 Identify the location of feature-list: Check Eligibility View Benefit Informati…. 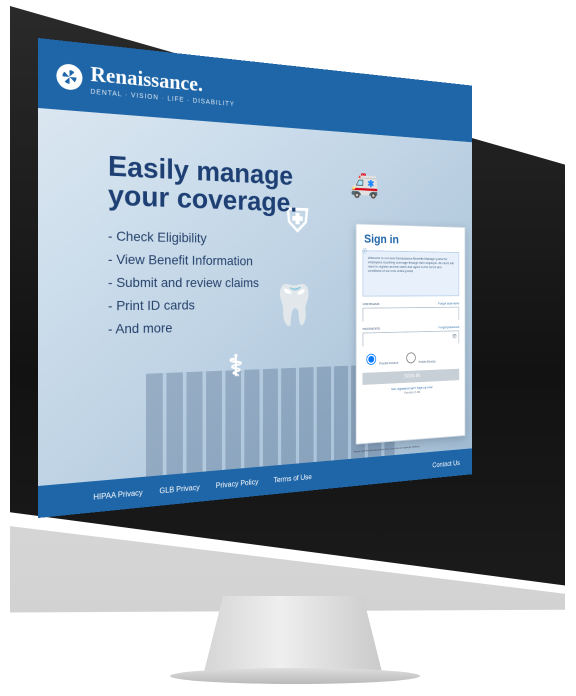
(221, 282).